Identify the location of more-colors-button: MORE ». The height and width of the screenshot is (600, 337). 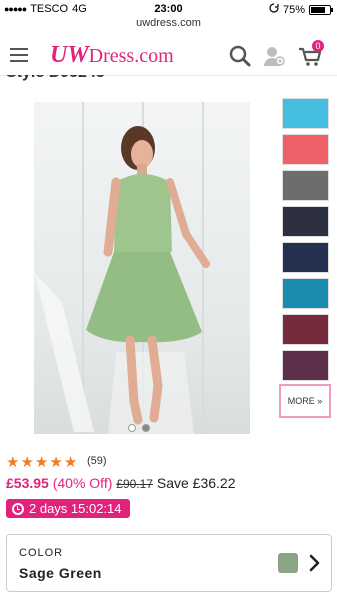
(305, 401).